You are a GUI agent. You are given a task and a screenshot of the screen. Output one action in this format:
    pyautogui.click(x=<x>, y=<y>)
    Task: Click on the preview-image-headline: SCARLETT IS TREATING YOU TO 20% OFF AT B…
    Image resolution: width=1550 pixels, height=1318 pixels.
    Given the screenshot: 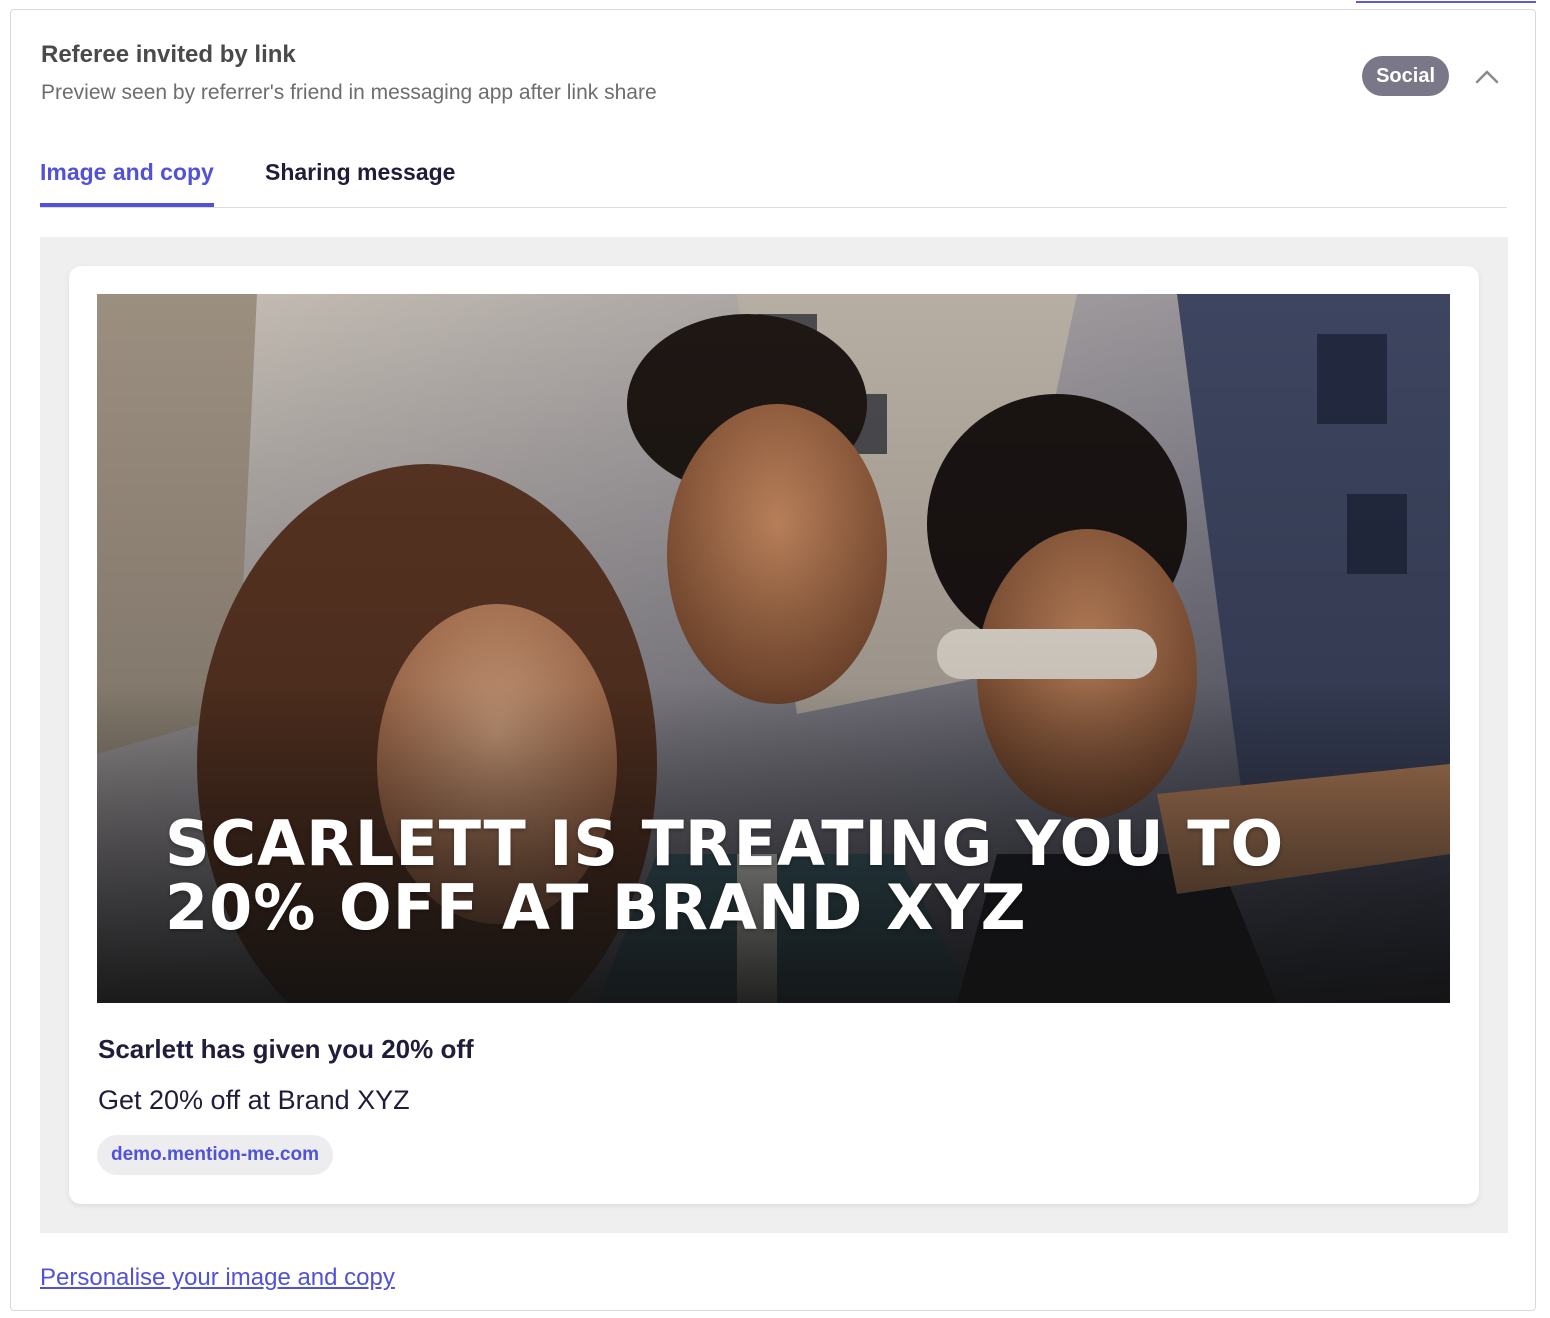 What is the action you would take?
    pyautogui.click(x=765, y=876)
    